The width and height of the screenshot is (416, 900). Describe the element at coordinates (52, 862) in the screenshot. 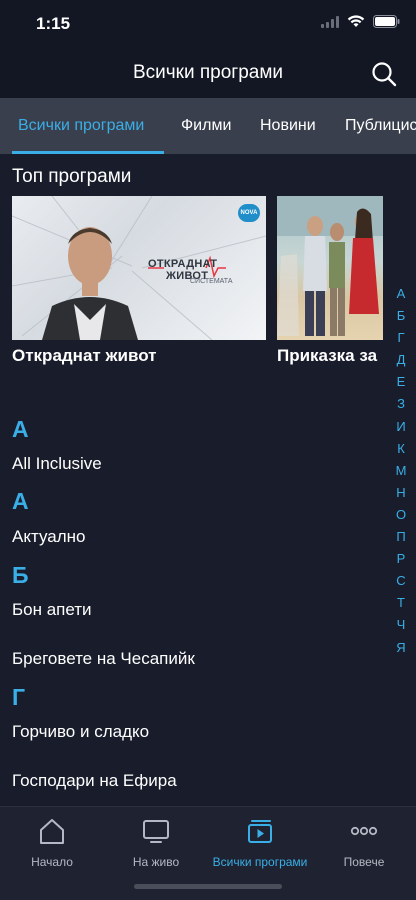

I see `tabbar-label: Начало` at that location.